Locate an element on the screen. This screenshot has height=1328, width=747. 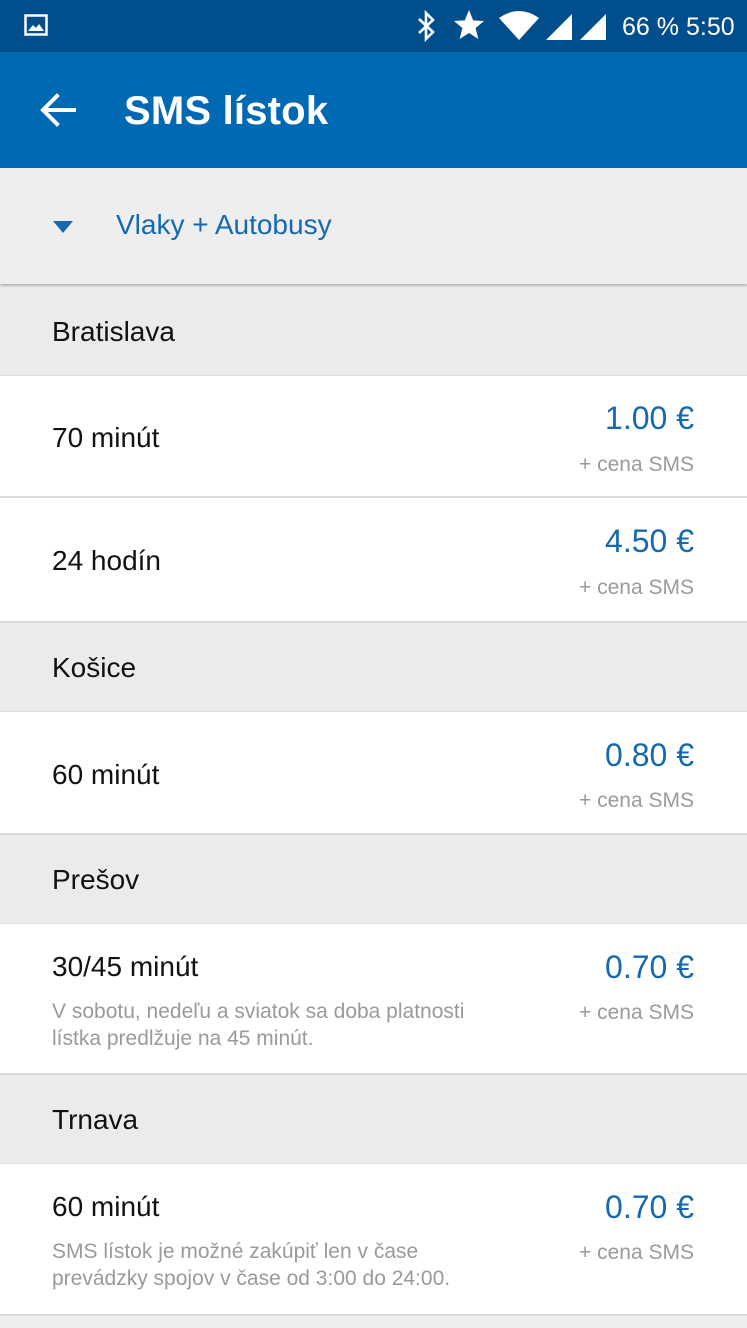
section-header: Trnava is located at coordinates (373, 1119).